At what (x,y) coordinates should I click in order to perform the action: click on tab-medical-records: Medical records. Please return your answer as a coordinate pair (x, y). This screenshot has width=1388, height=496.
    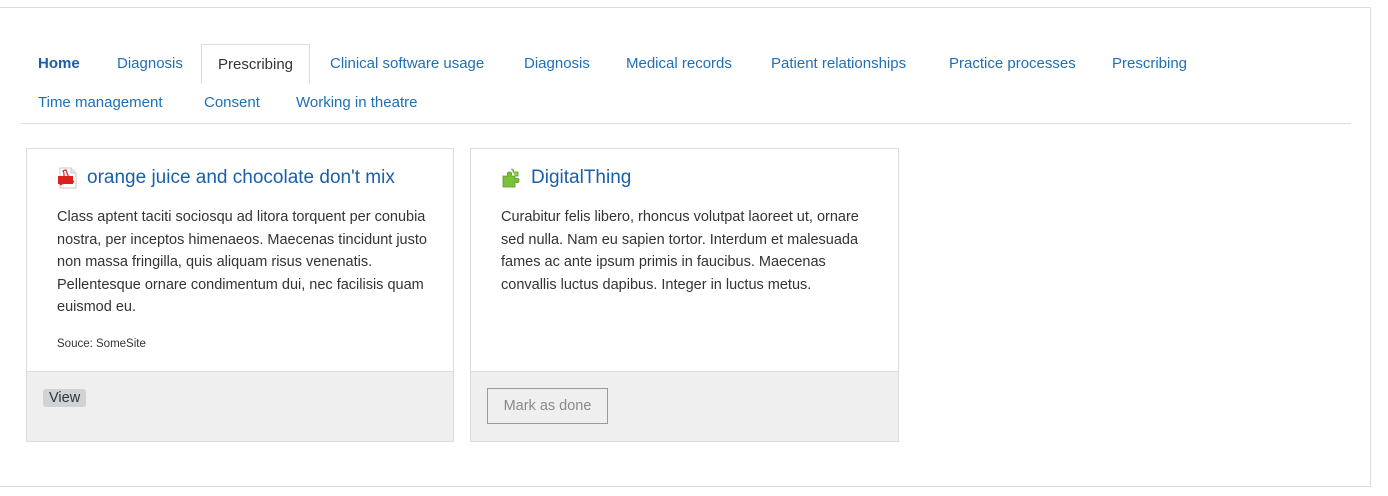
    Looking at the image, I should click on (679, 64).